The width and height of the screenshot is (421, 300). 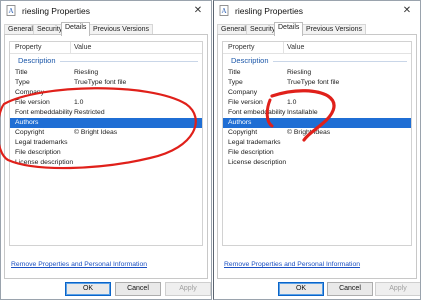 I want to click on row-value: Restricted, so click(x=89, y=112).